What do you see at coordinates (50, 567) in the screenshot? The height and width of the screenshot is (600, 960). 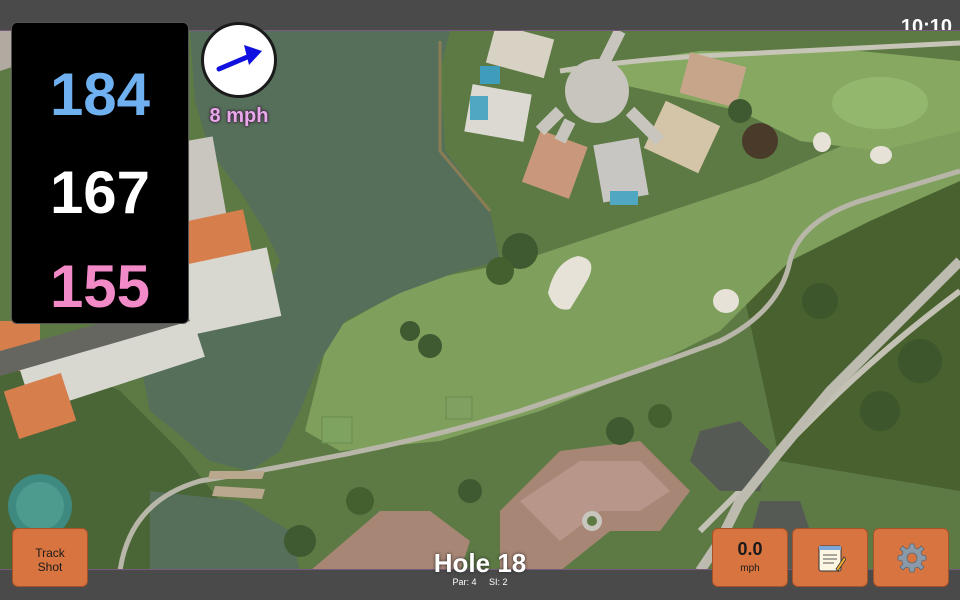 I see `track-shot-label-line2: Shot` at bounding box center [50, 567].